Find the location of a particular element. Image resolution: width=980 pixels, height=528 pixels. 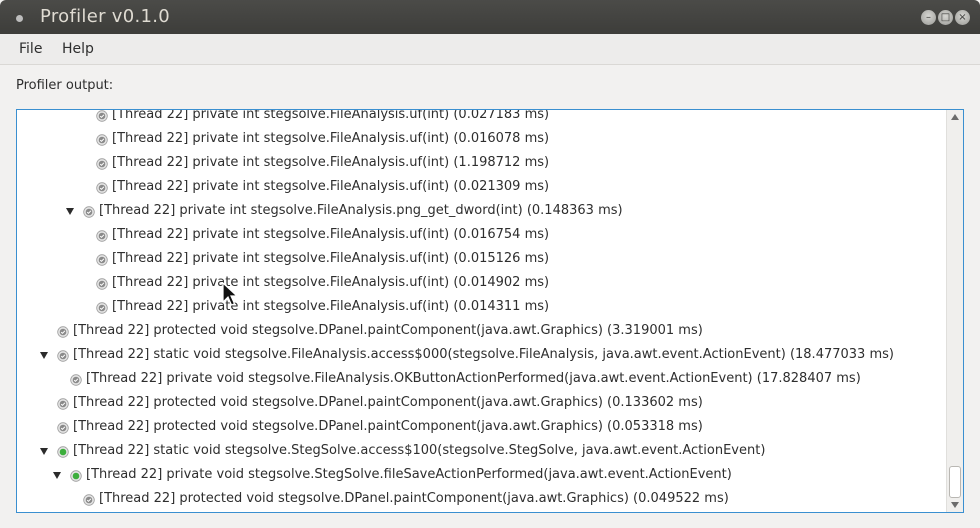

mouse-pointer-icon is located at coordinates (230, 294).